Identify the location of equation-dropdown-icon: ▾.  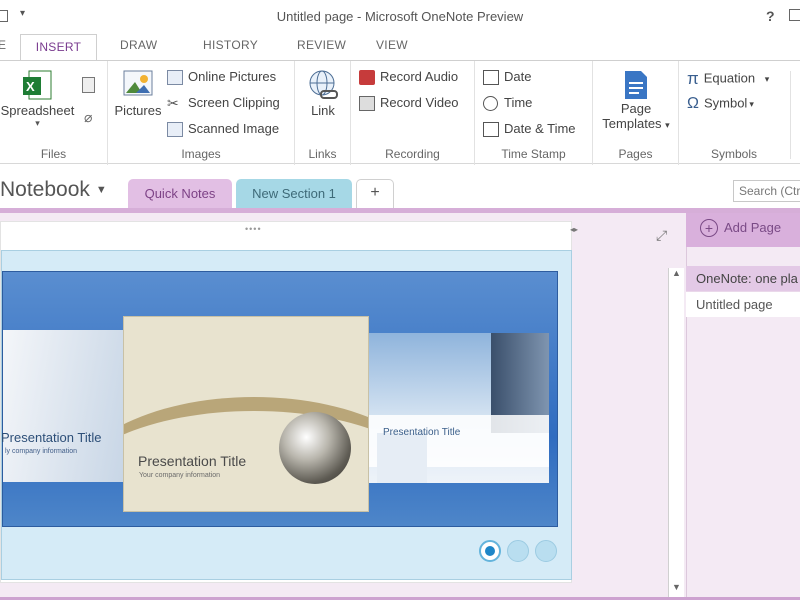
(767, 79).